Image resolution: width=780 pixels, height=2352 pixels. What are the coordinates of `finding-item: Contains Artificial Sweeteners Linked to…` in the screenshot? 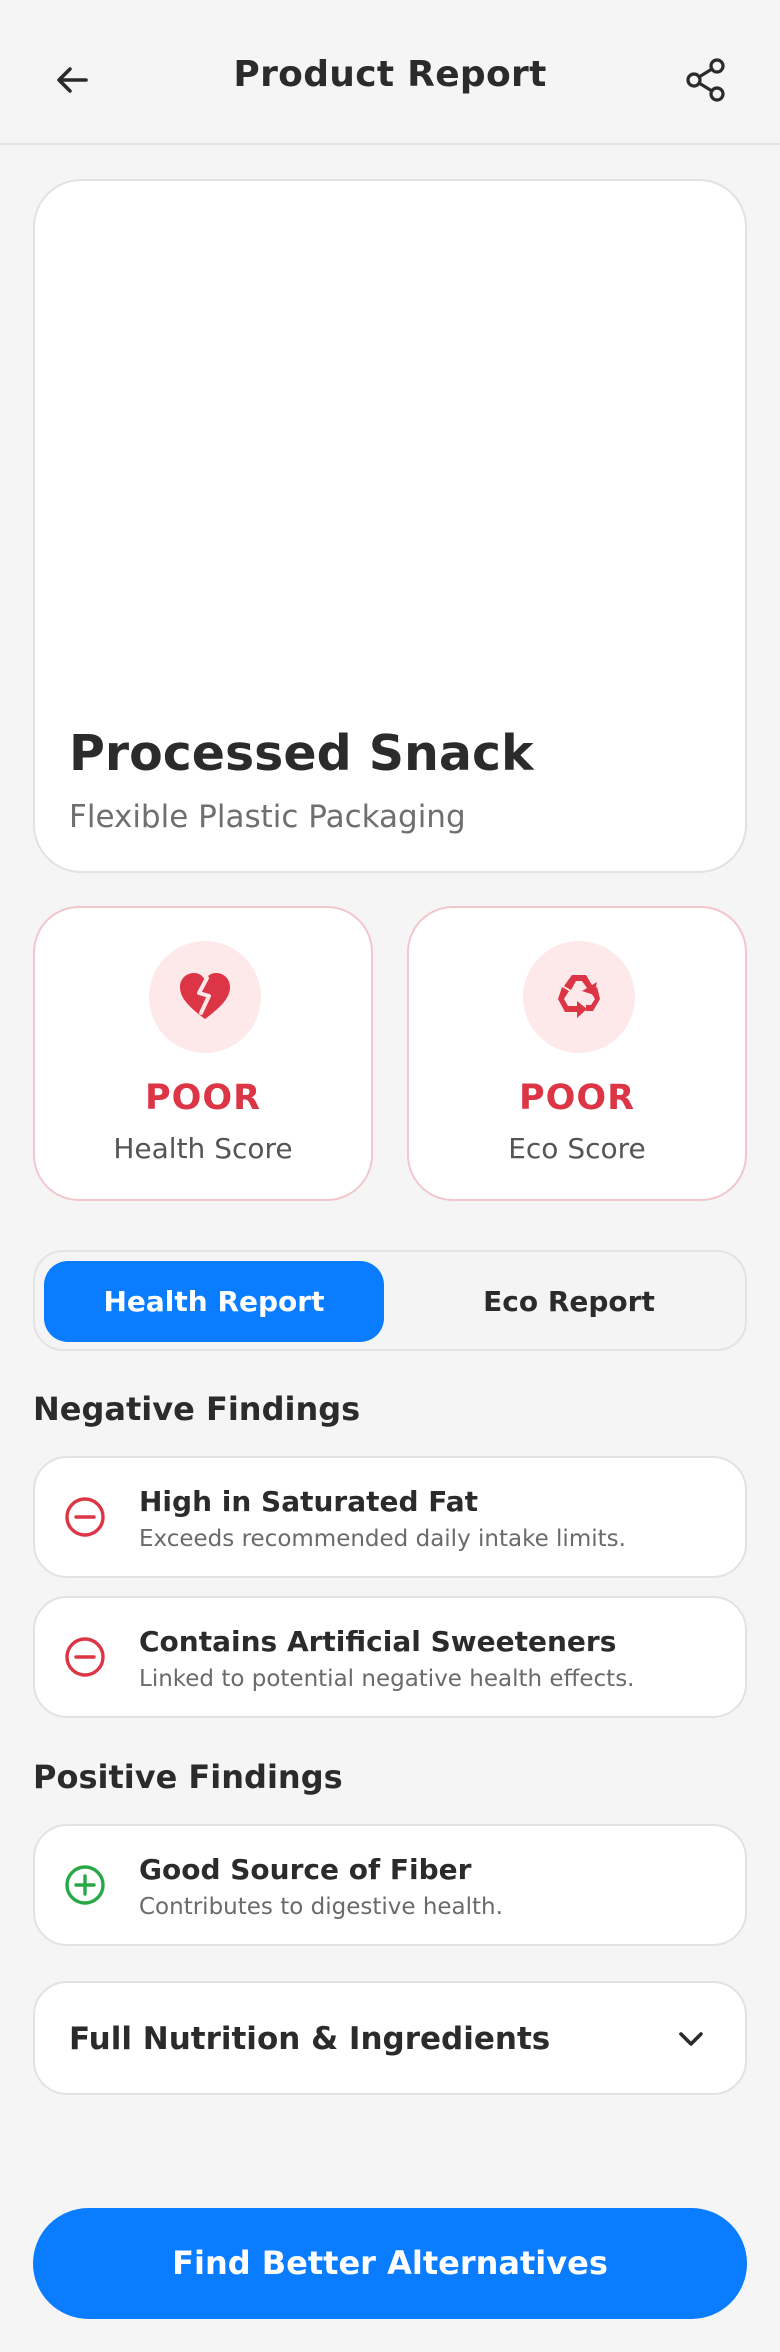 It's located at (390, 1657).